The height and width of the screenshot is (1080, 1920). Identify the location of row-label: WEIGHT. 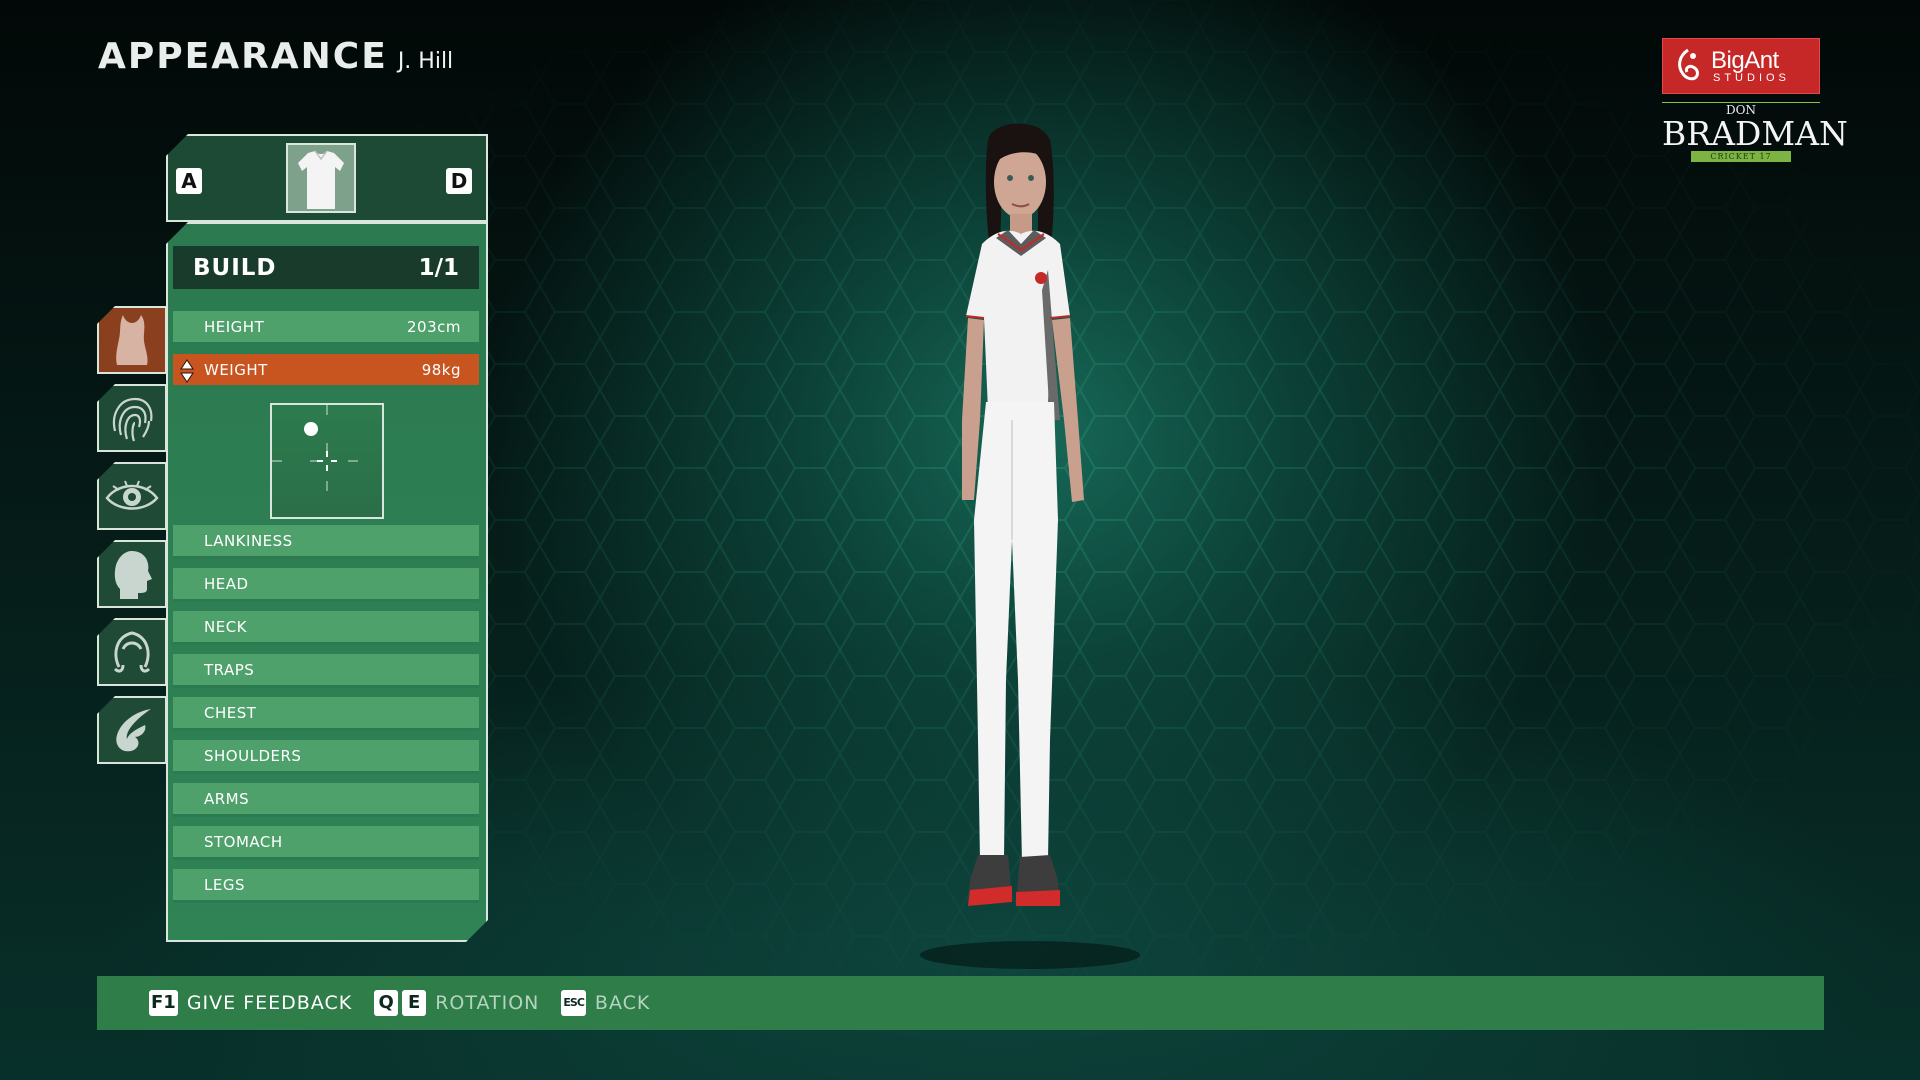
(236, 369).